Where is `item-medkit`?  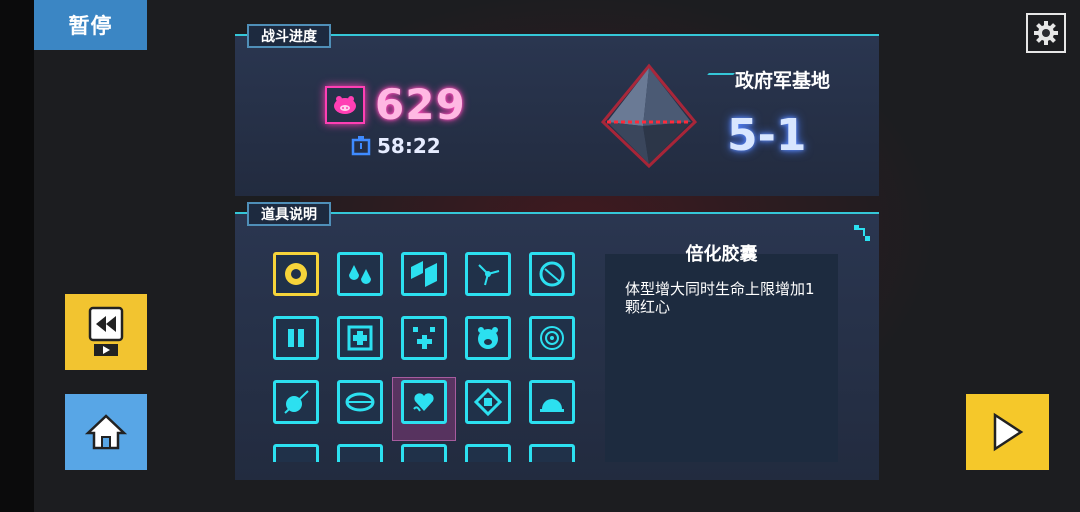 item-medkit is located at coordinates (360, 338).